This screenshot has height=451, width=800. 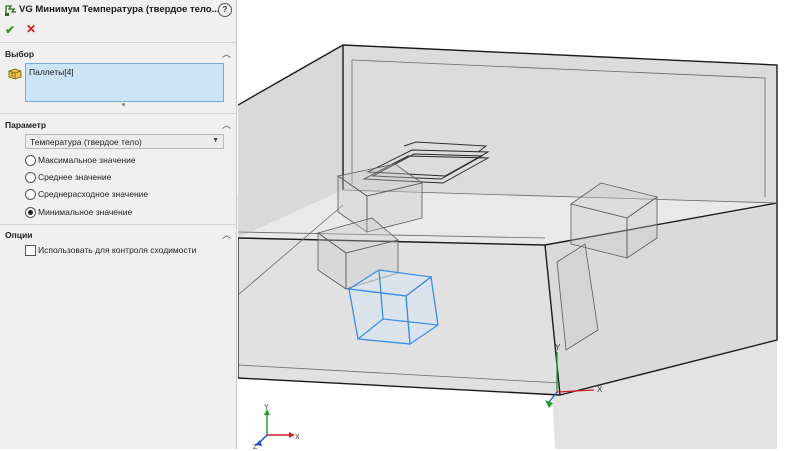 I want to click on ref-axis-y-label: Y, so click(x=266, y=407).